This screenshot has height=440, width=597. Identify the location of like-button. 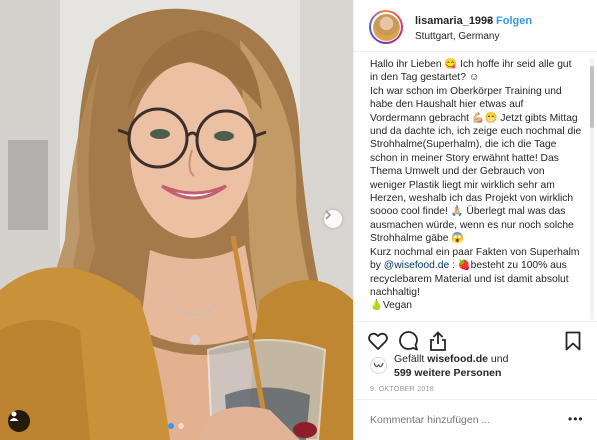
(378, 341).